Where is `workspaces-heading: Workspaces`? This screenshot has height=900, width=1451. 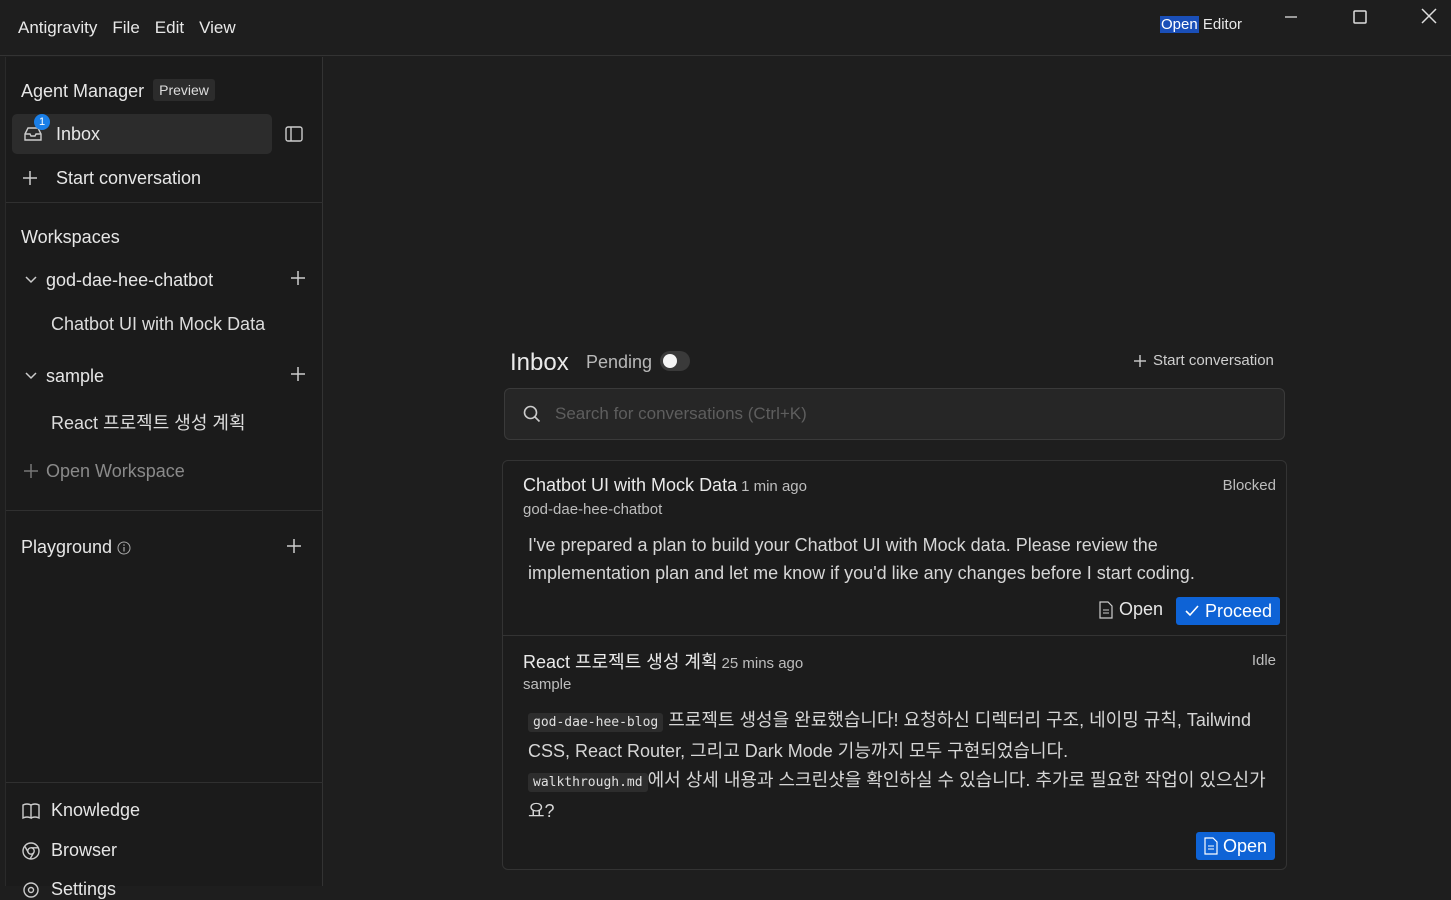 workspaces-heading: Workspaces is located at coordinates (70, 237).